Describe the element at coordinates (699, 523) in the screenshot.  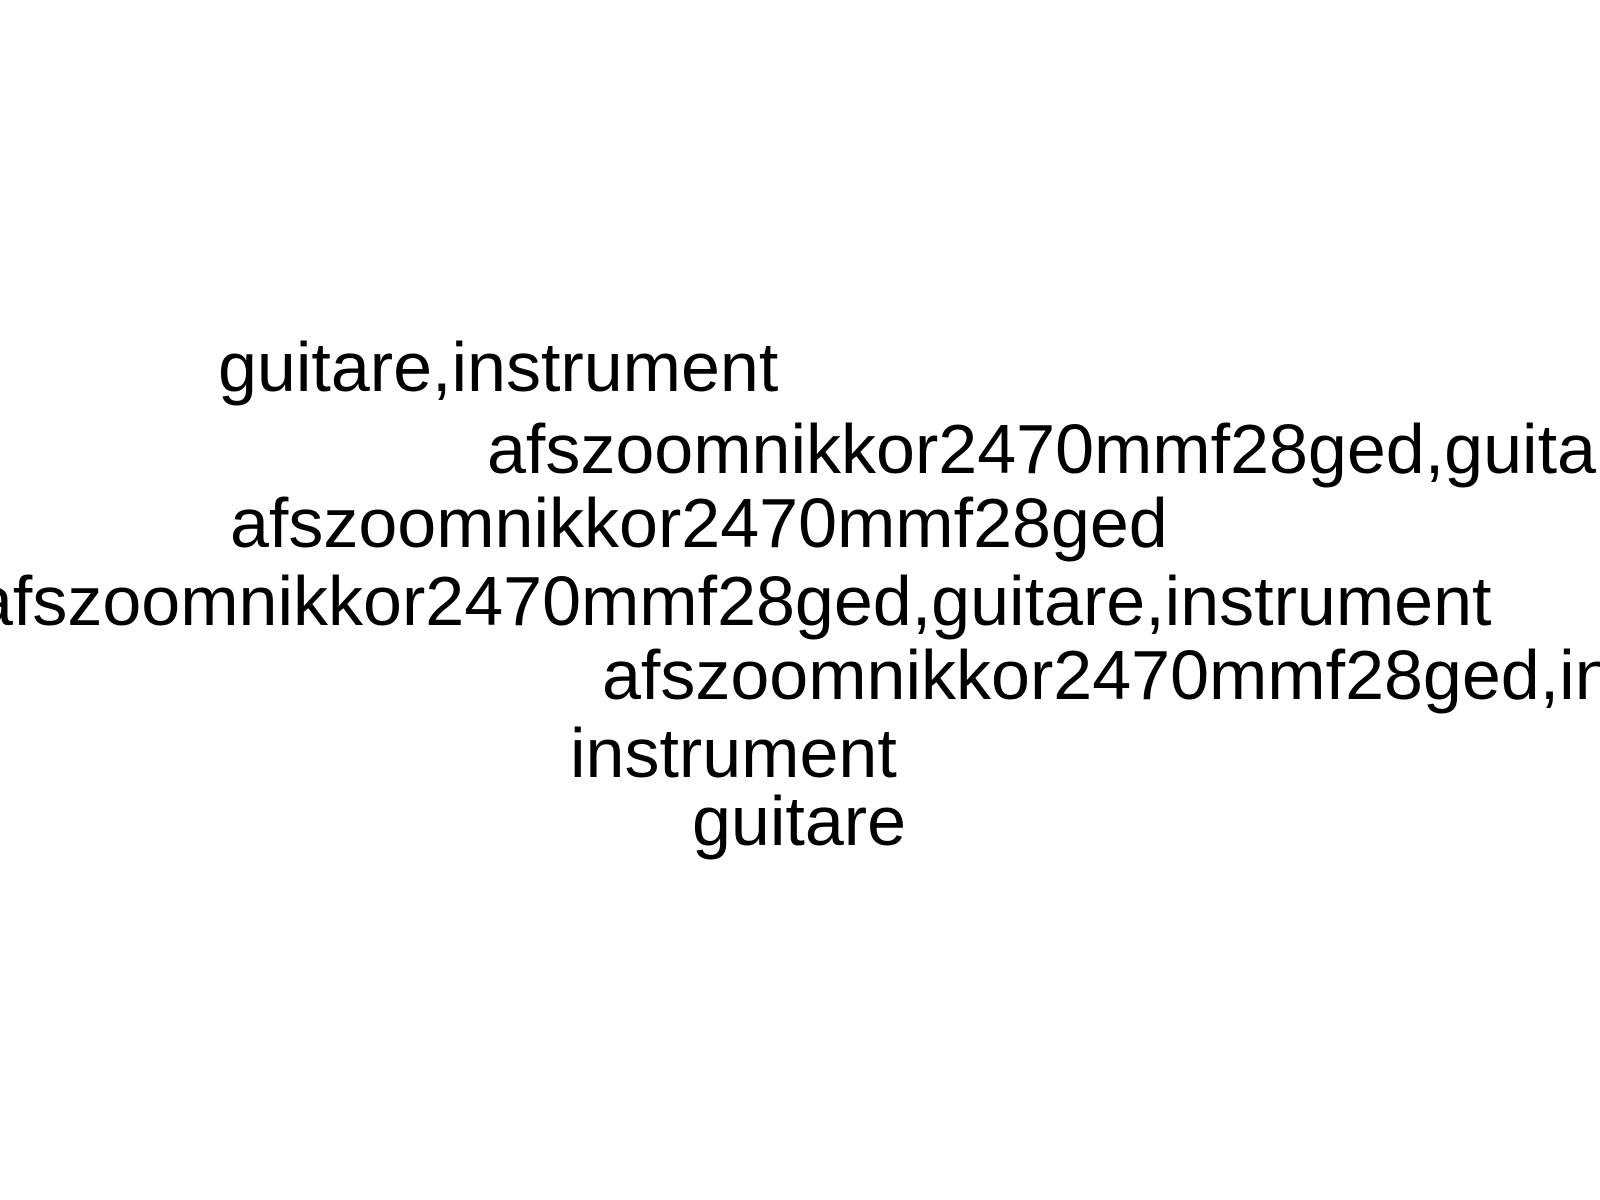
I see `tag-lens: afszoomnikkor2470mmf28ged` at that location.